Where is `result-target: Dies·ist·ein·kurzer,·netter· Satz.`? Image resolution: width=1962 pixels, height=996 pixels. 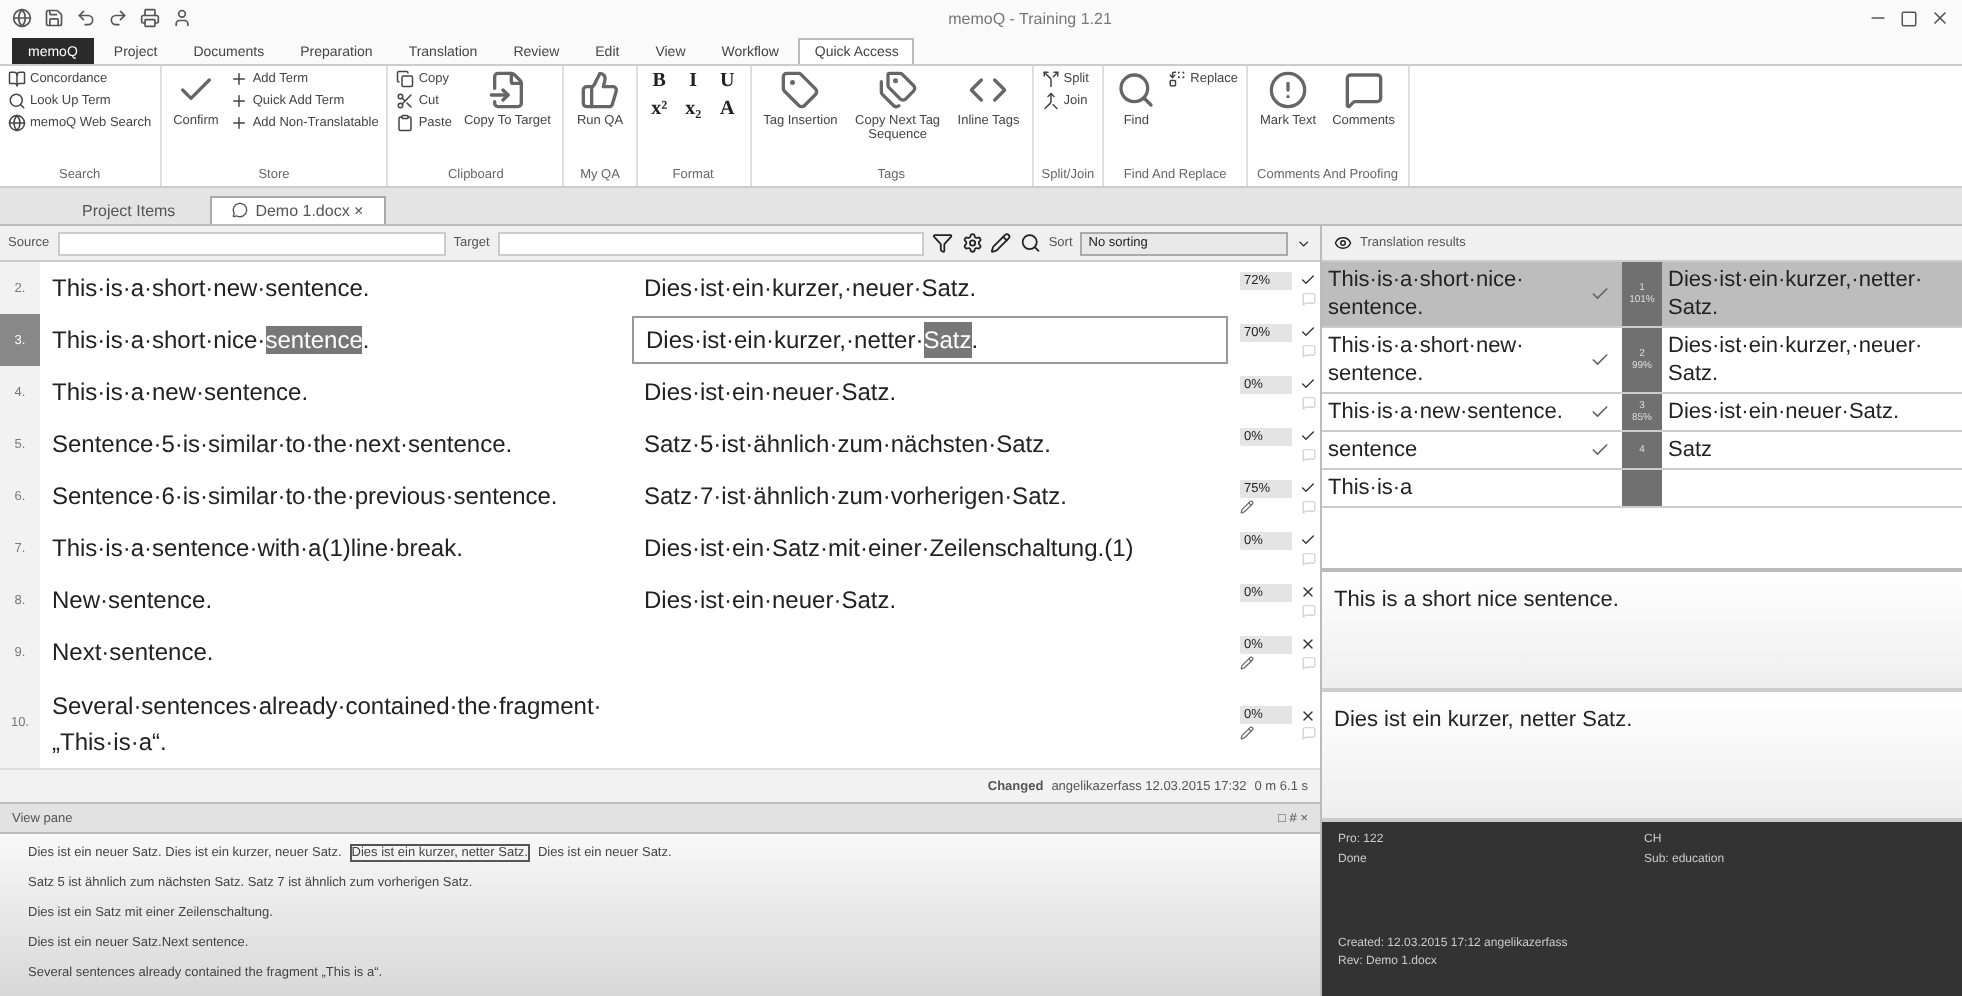 result-target: Dies·ist·ein·kurzer,·netter· Satz. is located at coordinates (1795, 295).